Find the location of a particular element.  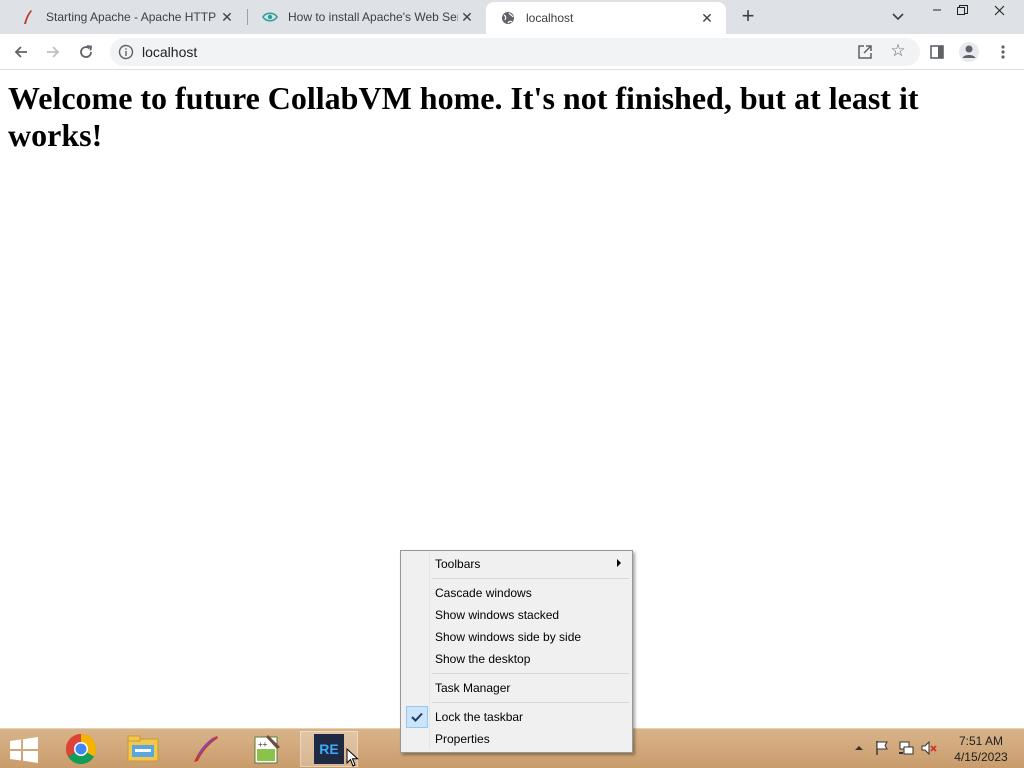

tab-title: localhost is located at coordinates (550, 18).